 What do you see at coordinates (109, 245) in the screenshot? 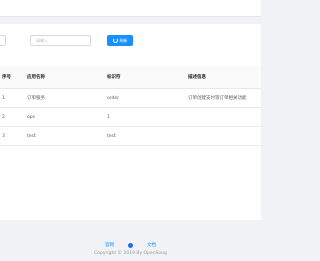
I see `official-site-link: 官网` at bounding box center [109, 245].